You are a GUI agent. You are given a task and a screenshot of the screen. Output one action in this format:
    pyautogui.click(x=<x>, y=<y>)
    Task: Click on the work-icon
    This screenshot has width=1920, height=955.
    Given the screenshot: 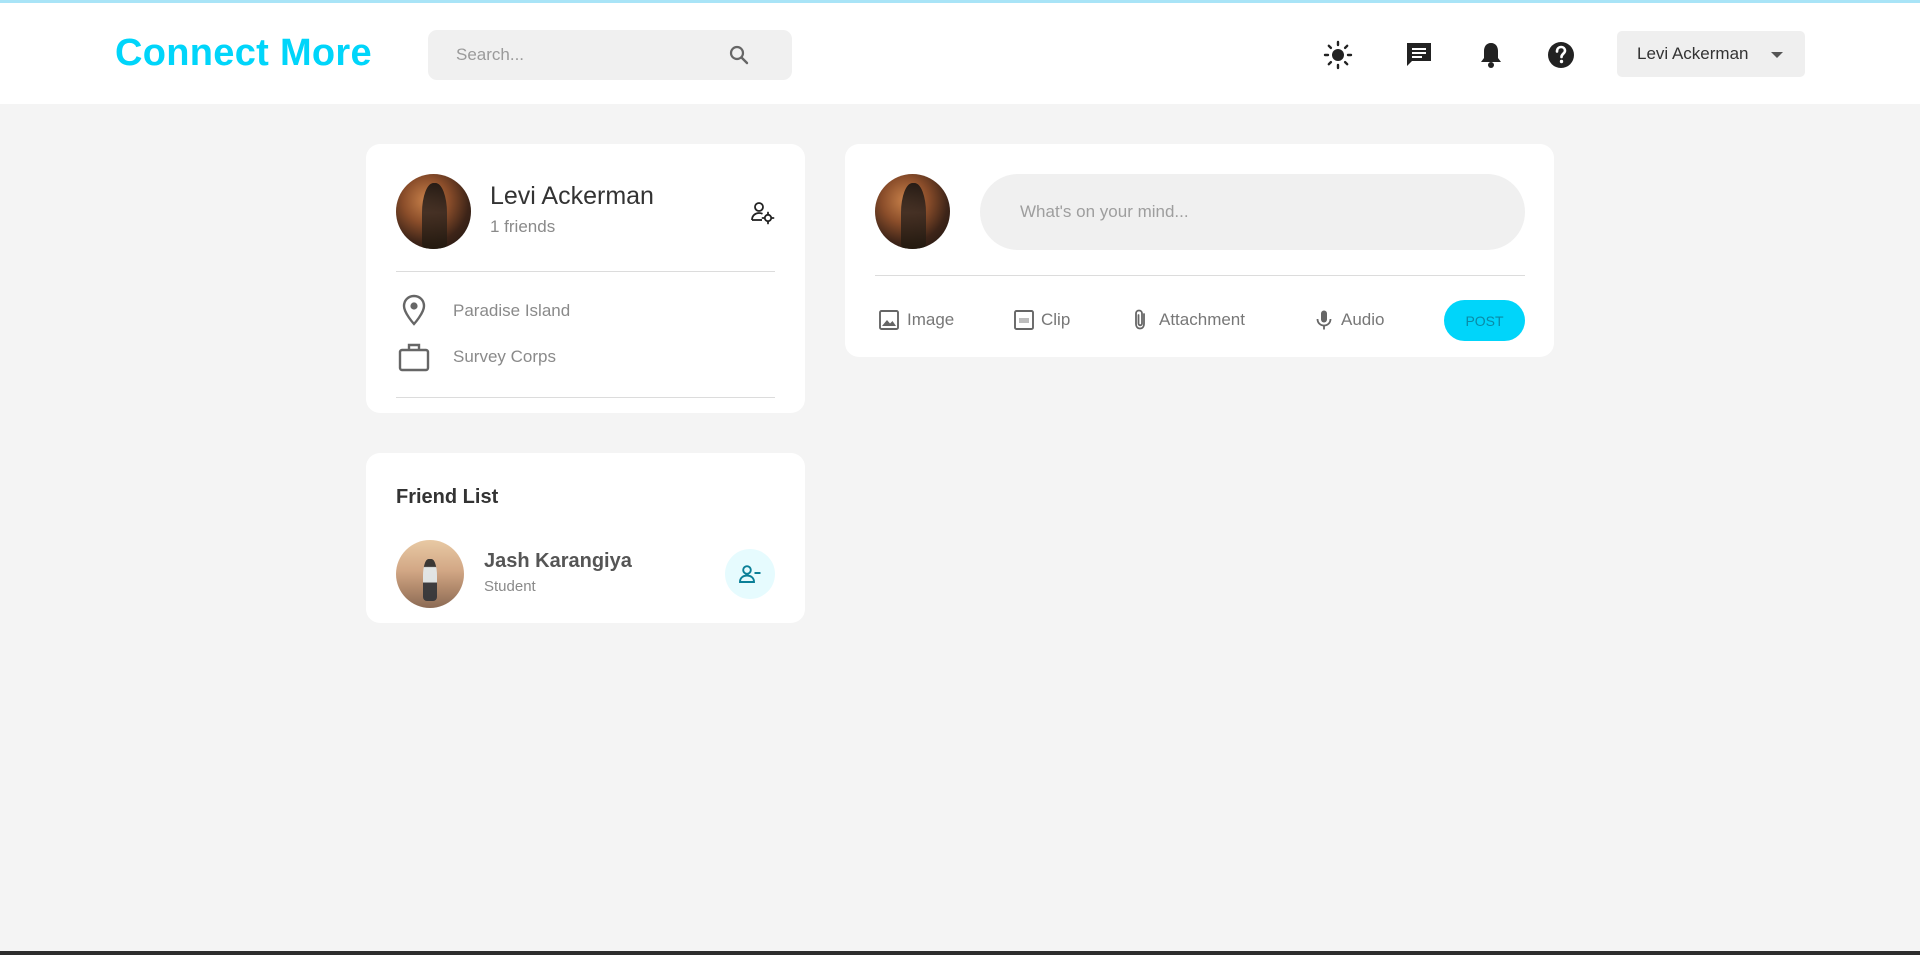 What is the action you would take?
    pyautogui.click(x=414, y=357)
    